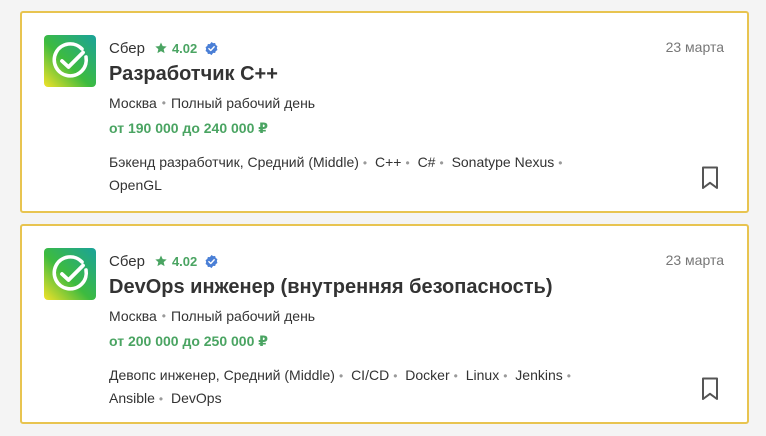  I want to click on skill-tag: Бэкенд разработчик, Средний (Middle), so click(234, 162).